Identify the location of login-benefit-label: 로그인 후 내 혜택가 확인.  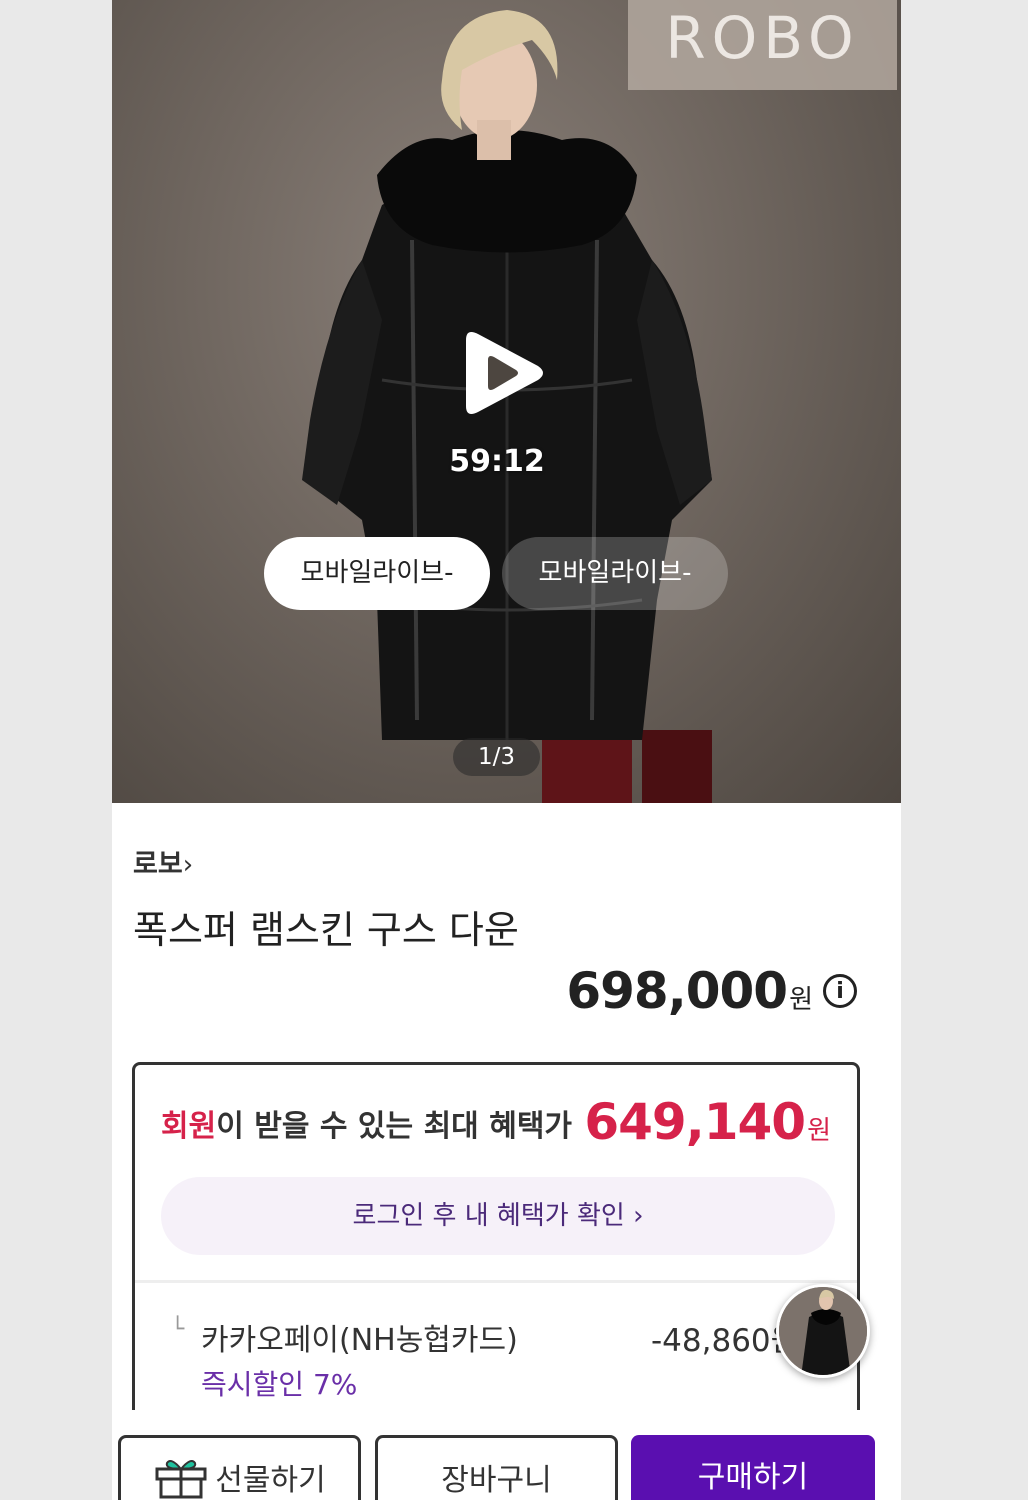
(488, 1216).